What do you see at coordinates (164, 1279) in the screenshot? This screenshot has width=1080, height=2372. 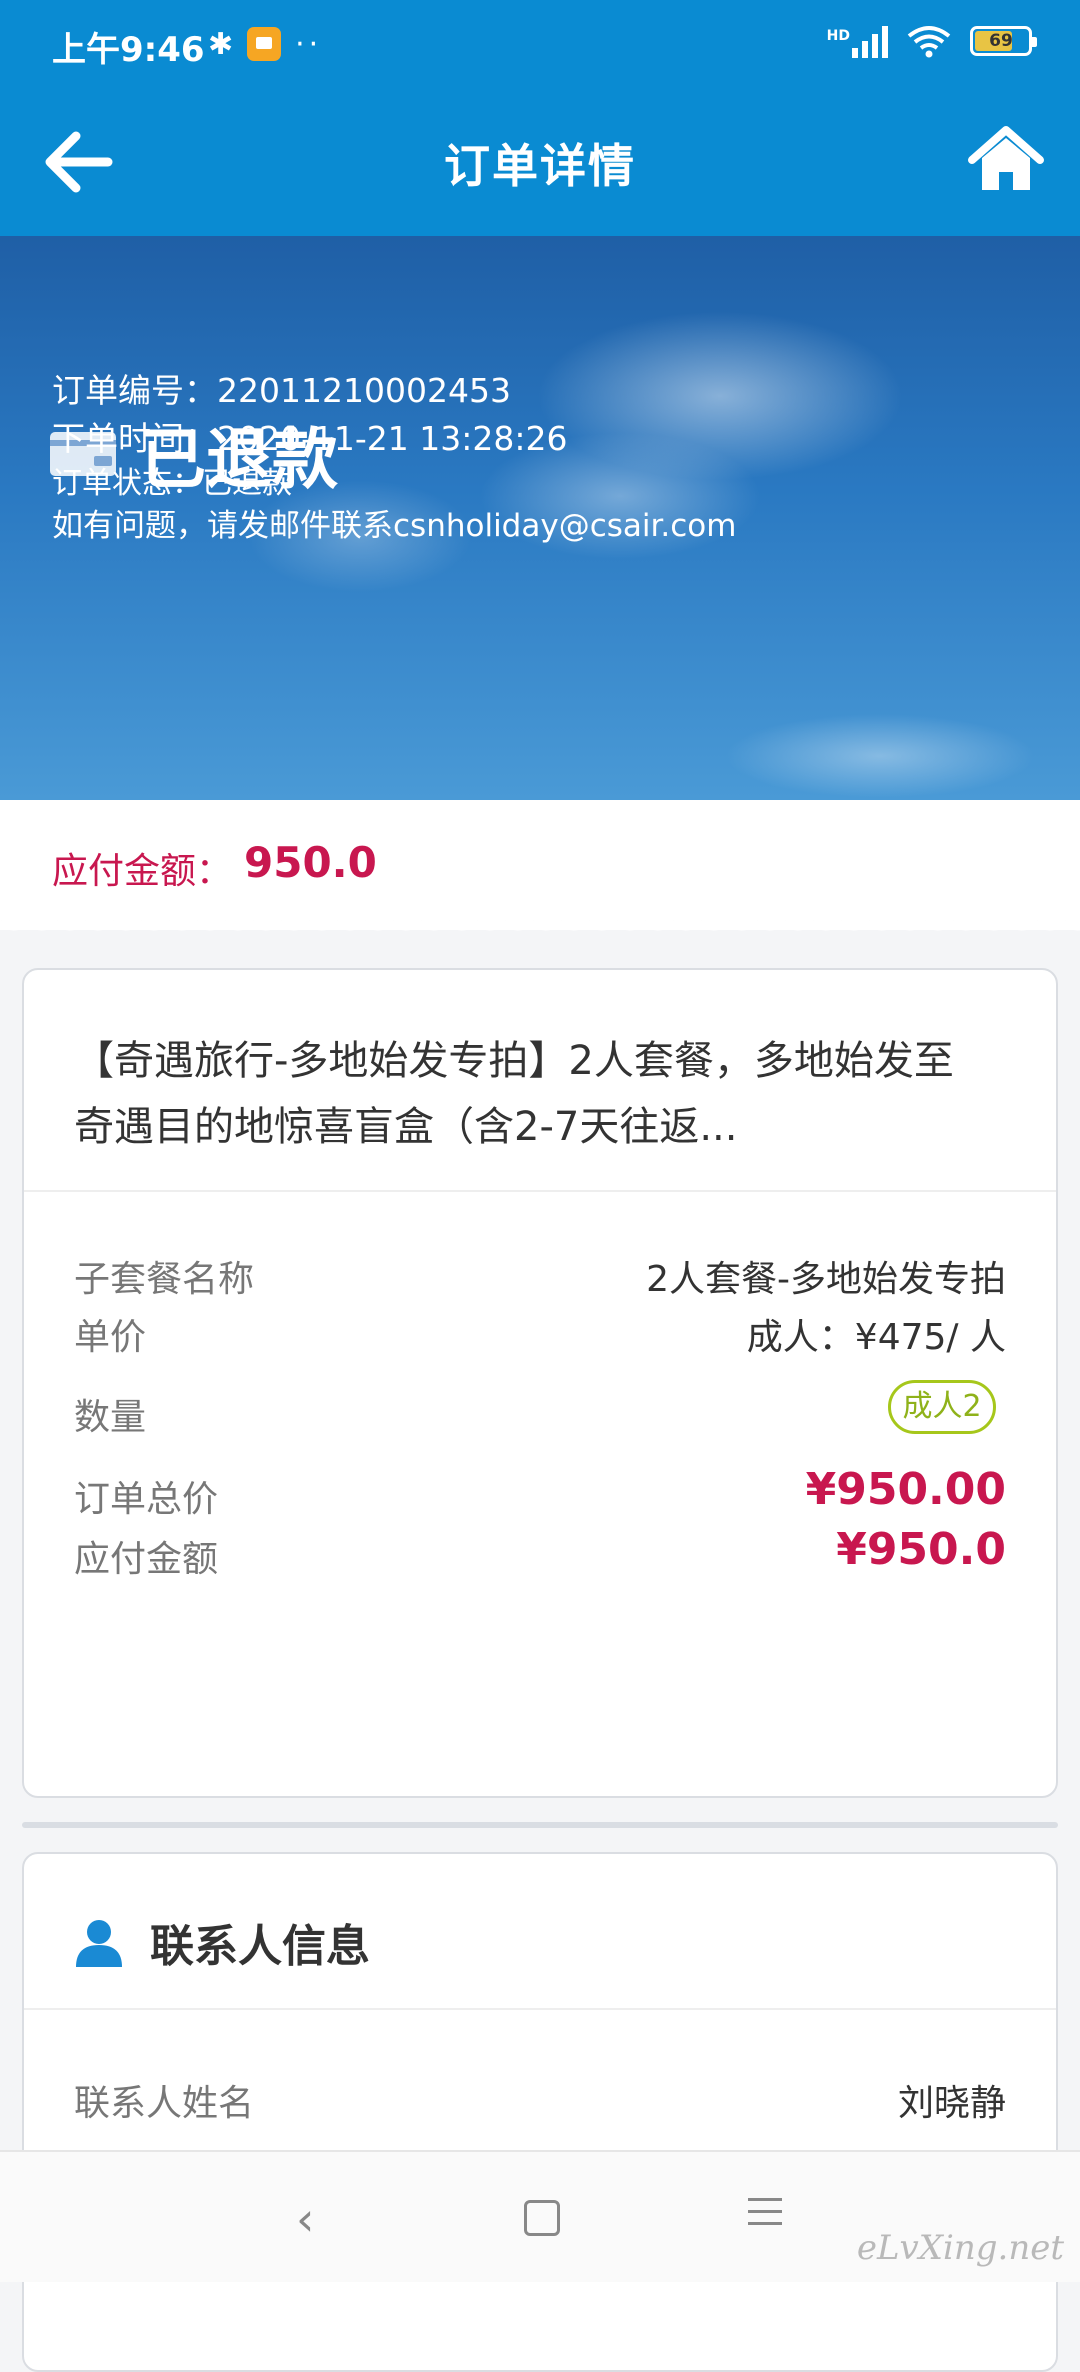 I see `package-name-label: 子套餐名称` at bounding box center [164, 1279].